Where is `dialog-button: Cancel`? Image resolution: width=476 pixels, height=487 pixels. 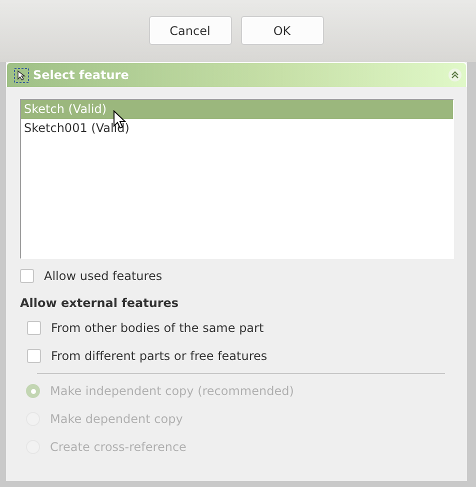
dialog-button: Cancel is located at coordinates (190, 30).